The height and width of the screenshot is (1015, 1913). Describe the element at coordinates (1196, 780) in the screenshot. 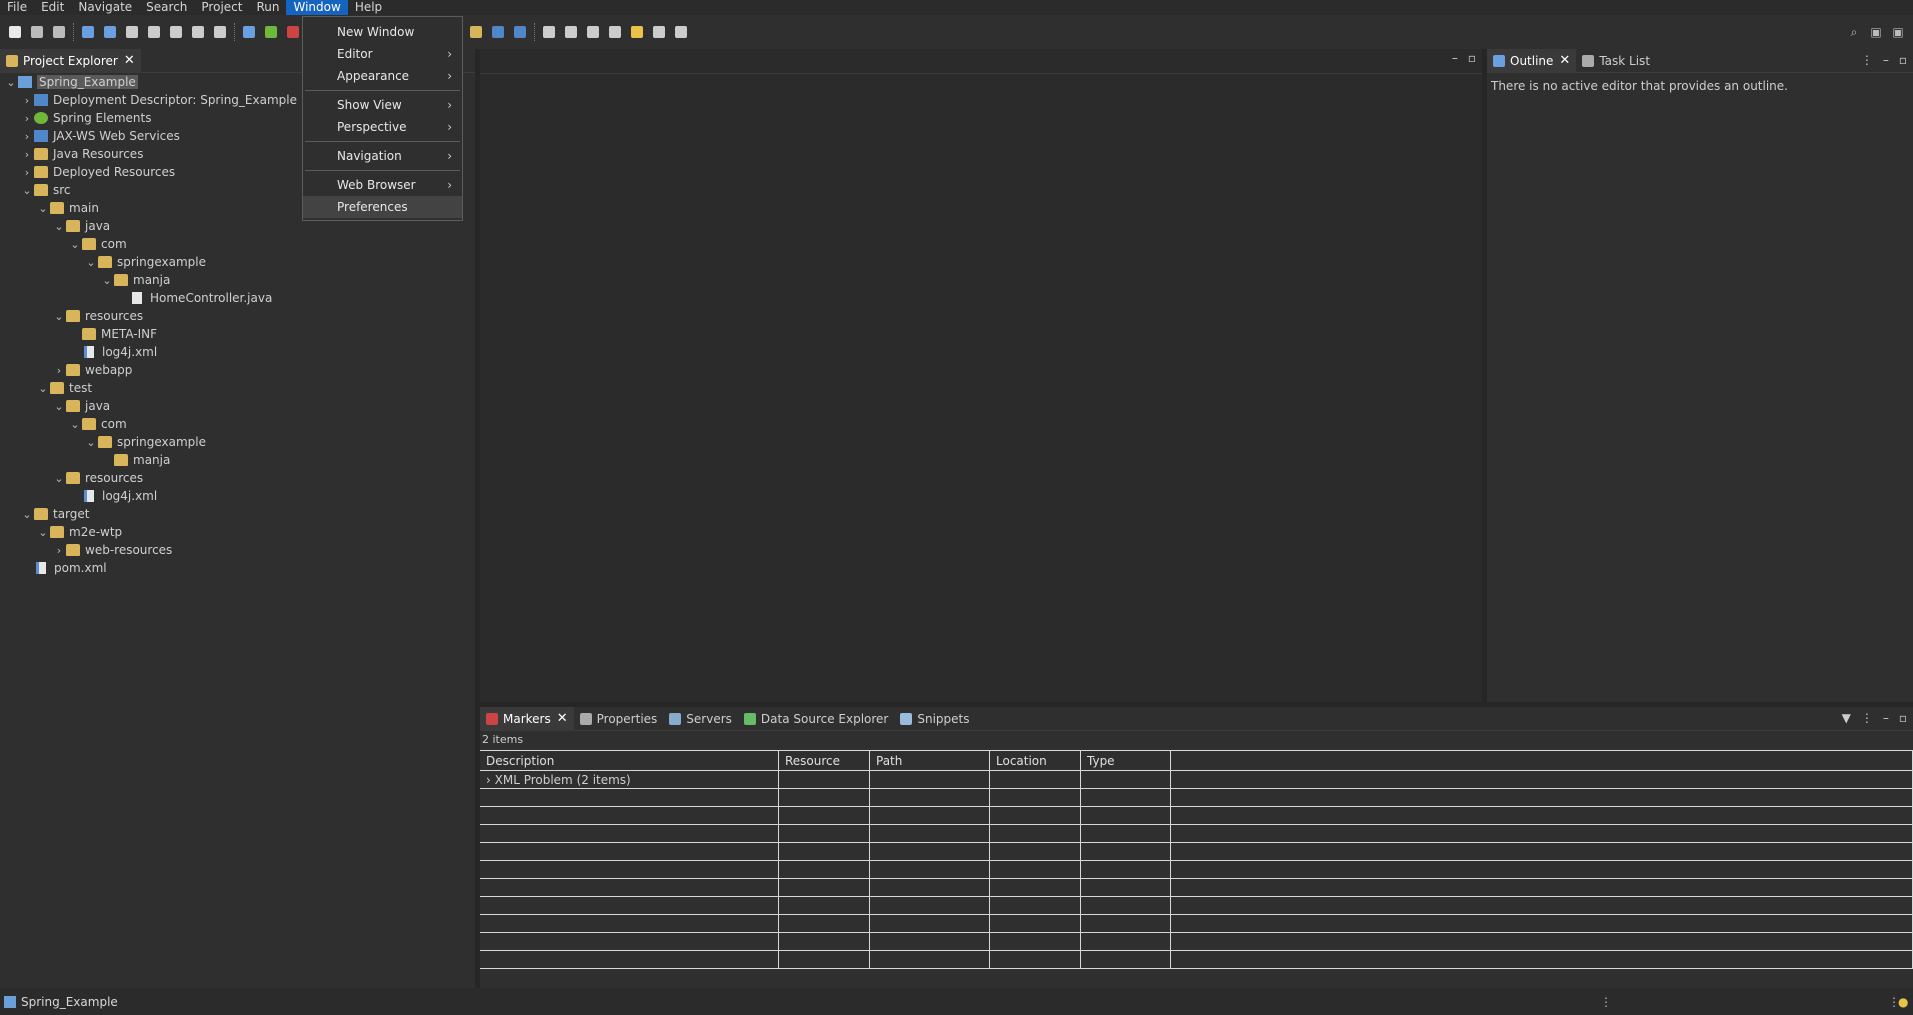

I see `table-row: › XML Problem (2 items)` at that location.